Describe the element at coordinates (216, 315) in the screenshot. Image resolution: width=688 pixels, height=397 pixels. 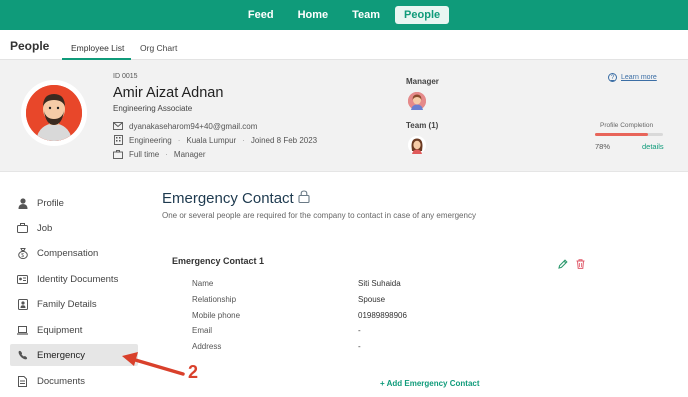
I see `field-label-mobile-phone: Mobile phone` at that location.